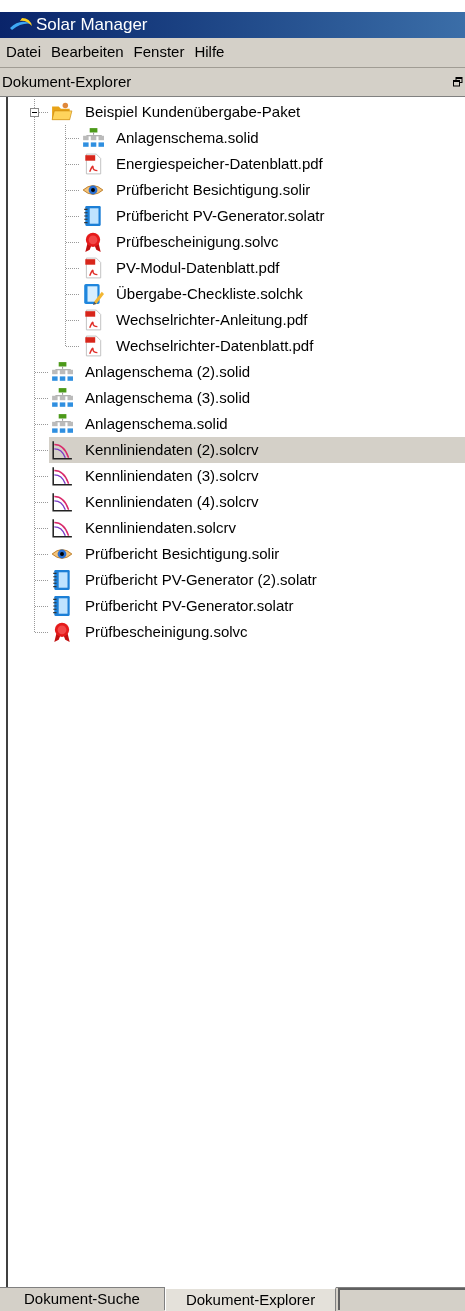 The width and height of the screenshot is (465, 1311). What do you see at coordinates (219, 163) in the screenshot?
I see `tree-item-label: Energiespeicher-Datenblatt.pdf` at bounding box center [219, 163].